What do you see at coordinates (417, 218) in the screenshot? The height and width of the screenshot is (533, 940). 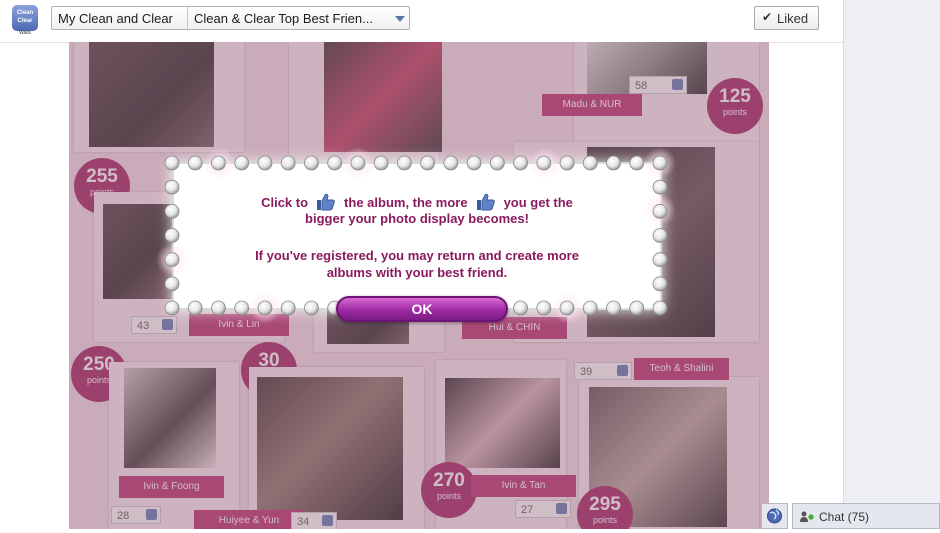 I see `popup-line-2: bigger your photo display becomes!` at bounding box center [417, 218].